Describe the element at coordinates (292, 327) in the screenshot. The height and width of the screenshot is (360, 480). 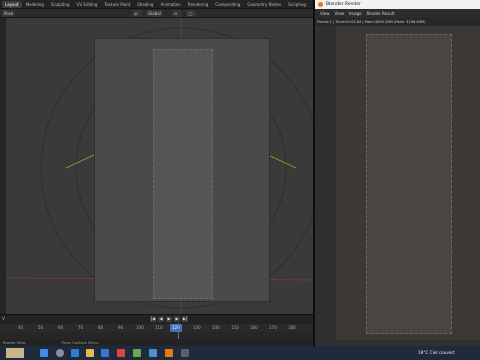
I see `tick-label: 180` at that location.